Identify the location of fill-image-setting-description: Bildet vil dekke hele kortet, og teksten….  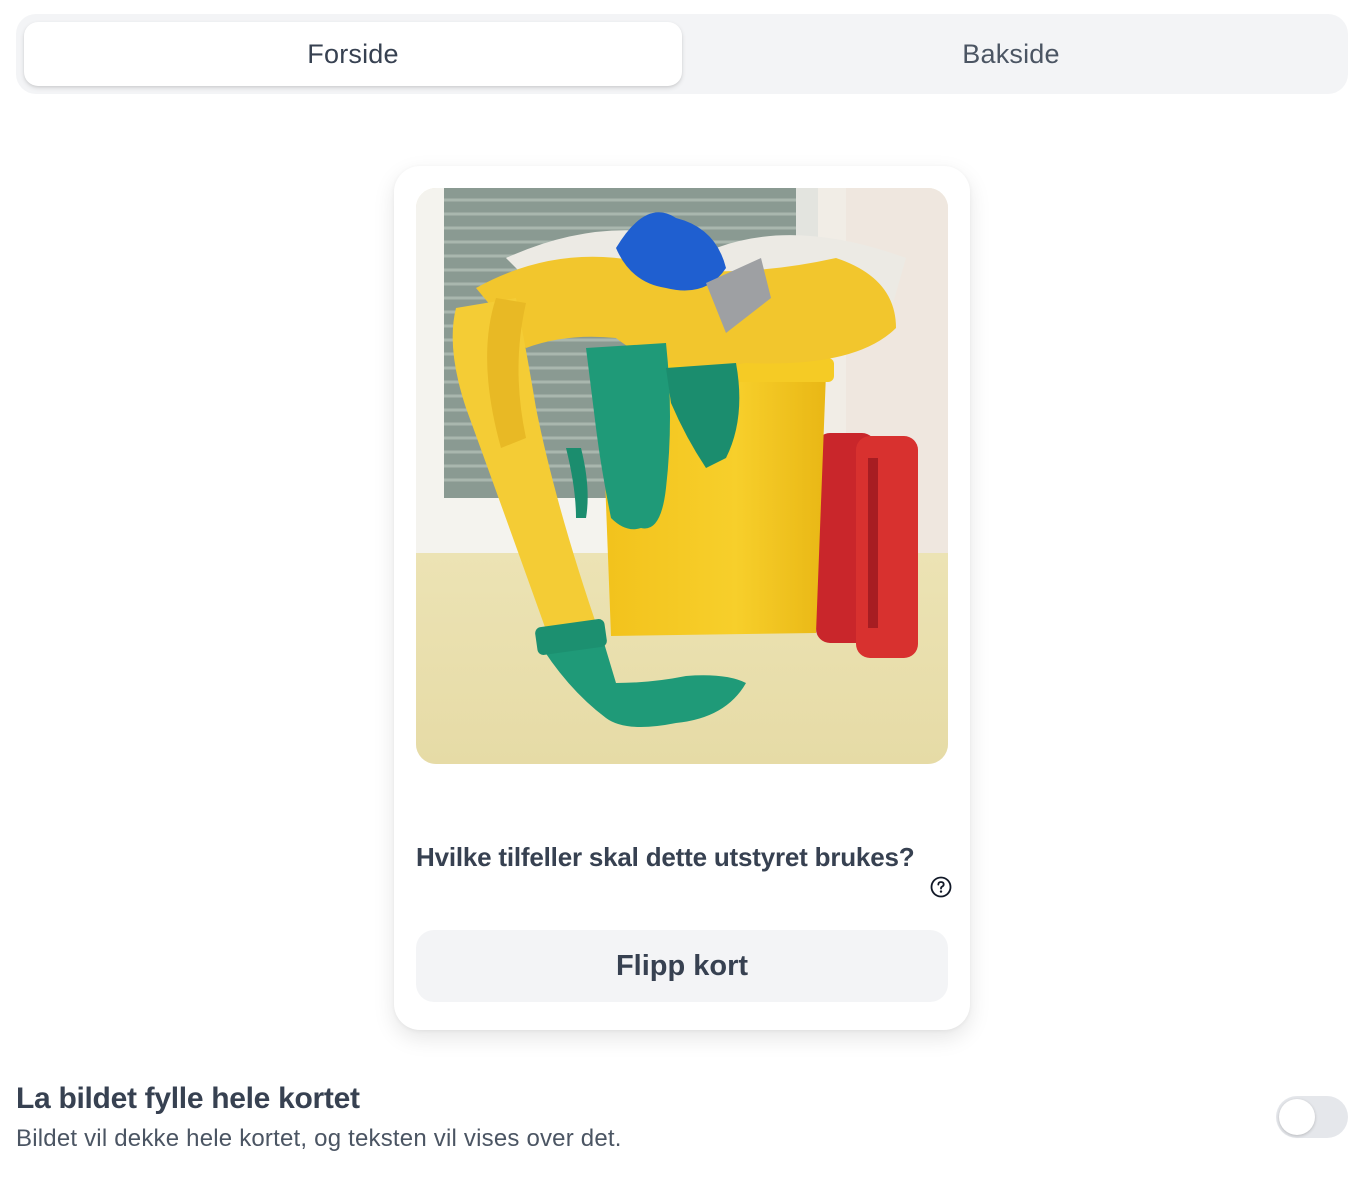
(319, 1138).